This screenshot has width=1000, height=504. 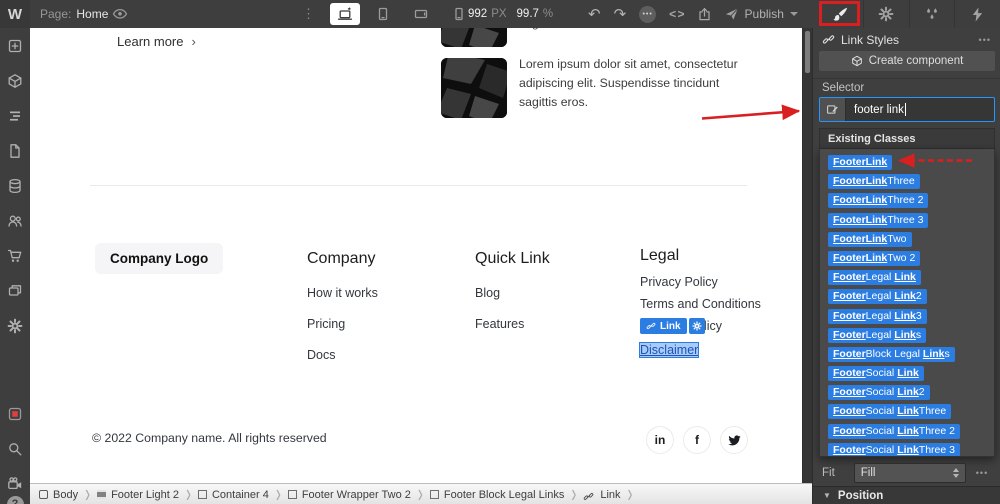 I want to click on link-badge-pill: Link, so click(x=663, y=326).